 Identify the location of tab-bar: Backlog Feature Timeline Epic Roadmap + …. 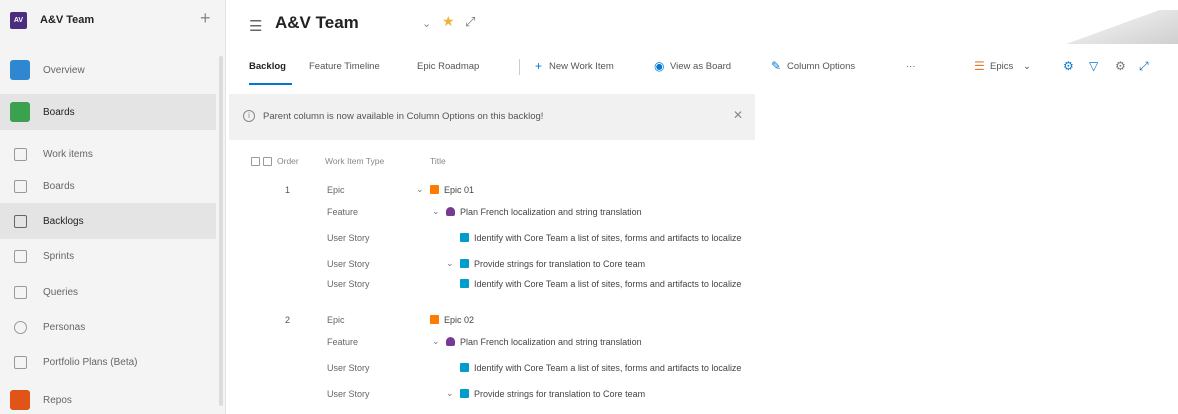
(702, 70).